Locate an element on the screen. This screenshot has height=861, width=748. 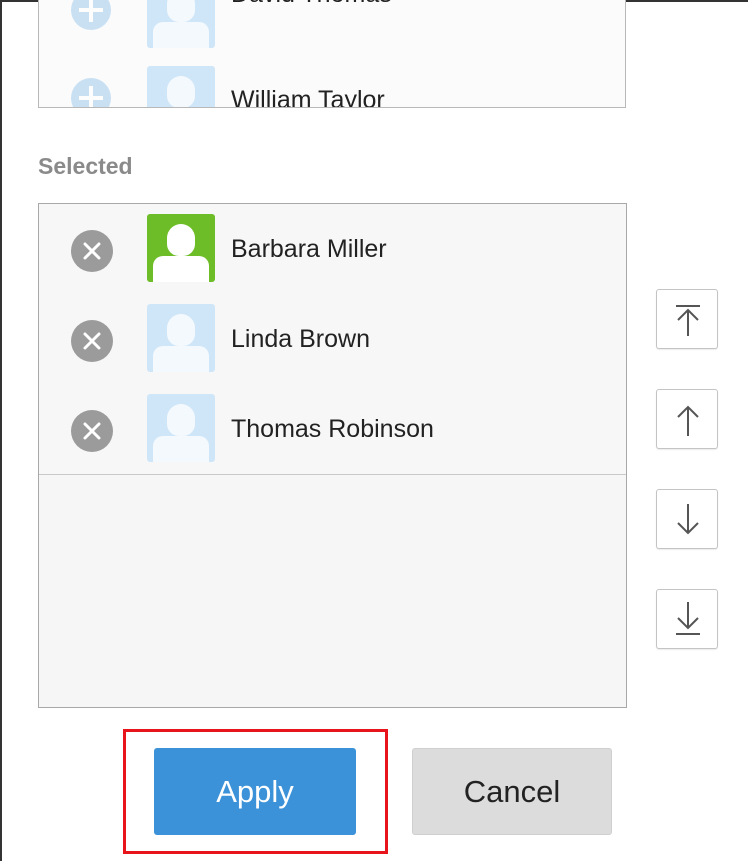
move-down-icon is located at coordinates (688, 519).